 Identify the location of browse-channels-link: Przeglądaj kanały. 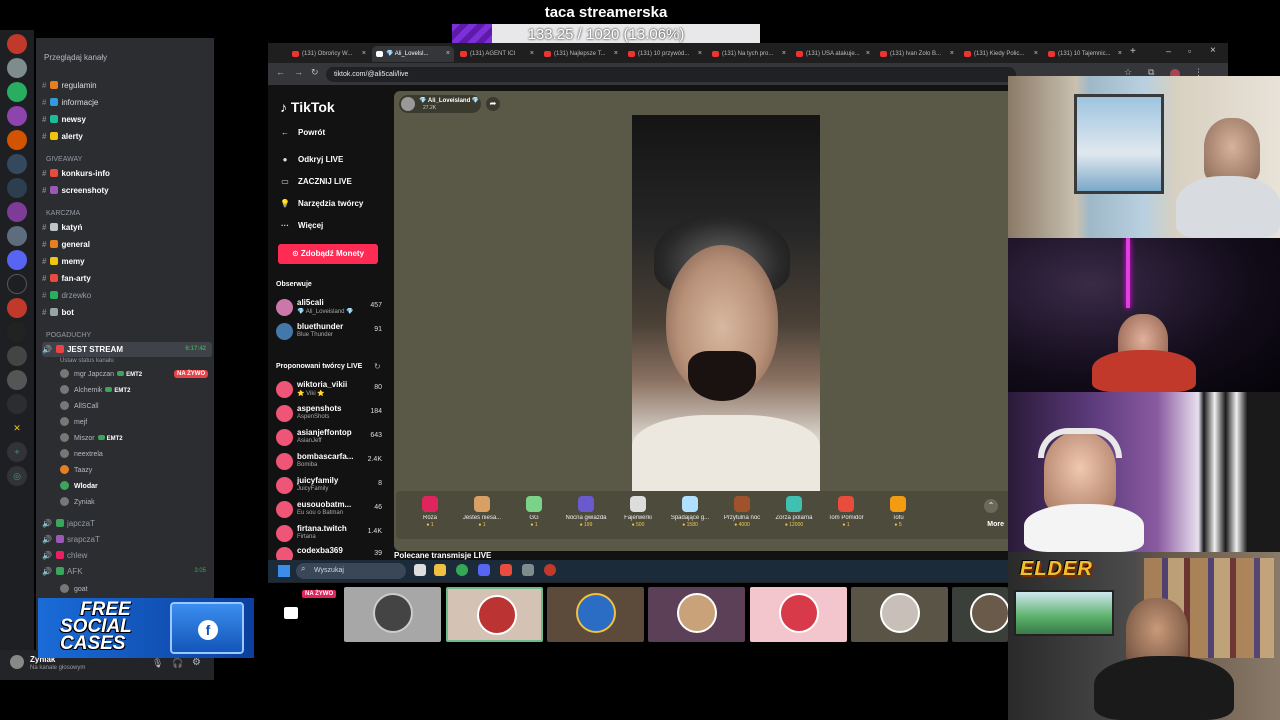
(75, 57).